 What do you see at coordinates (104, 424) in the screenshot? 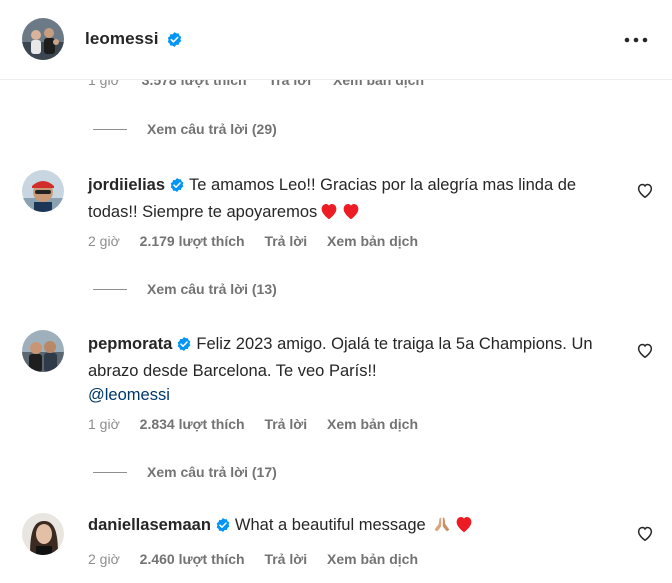
I see `comment-time: 1 giờ` at bounding box center [104, 424].